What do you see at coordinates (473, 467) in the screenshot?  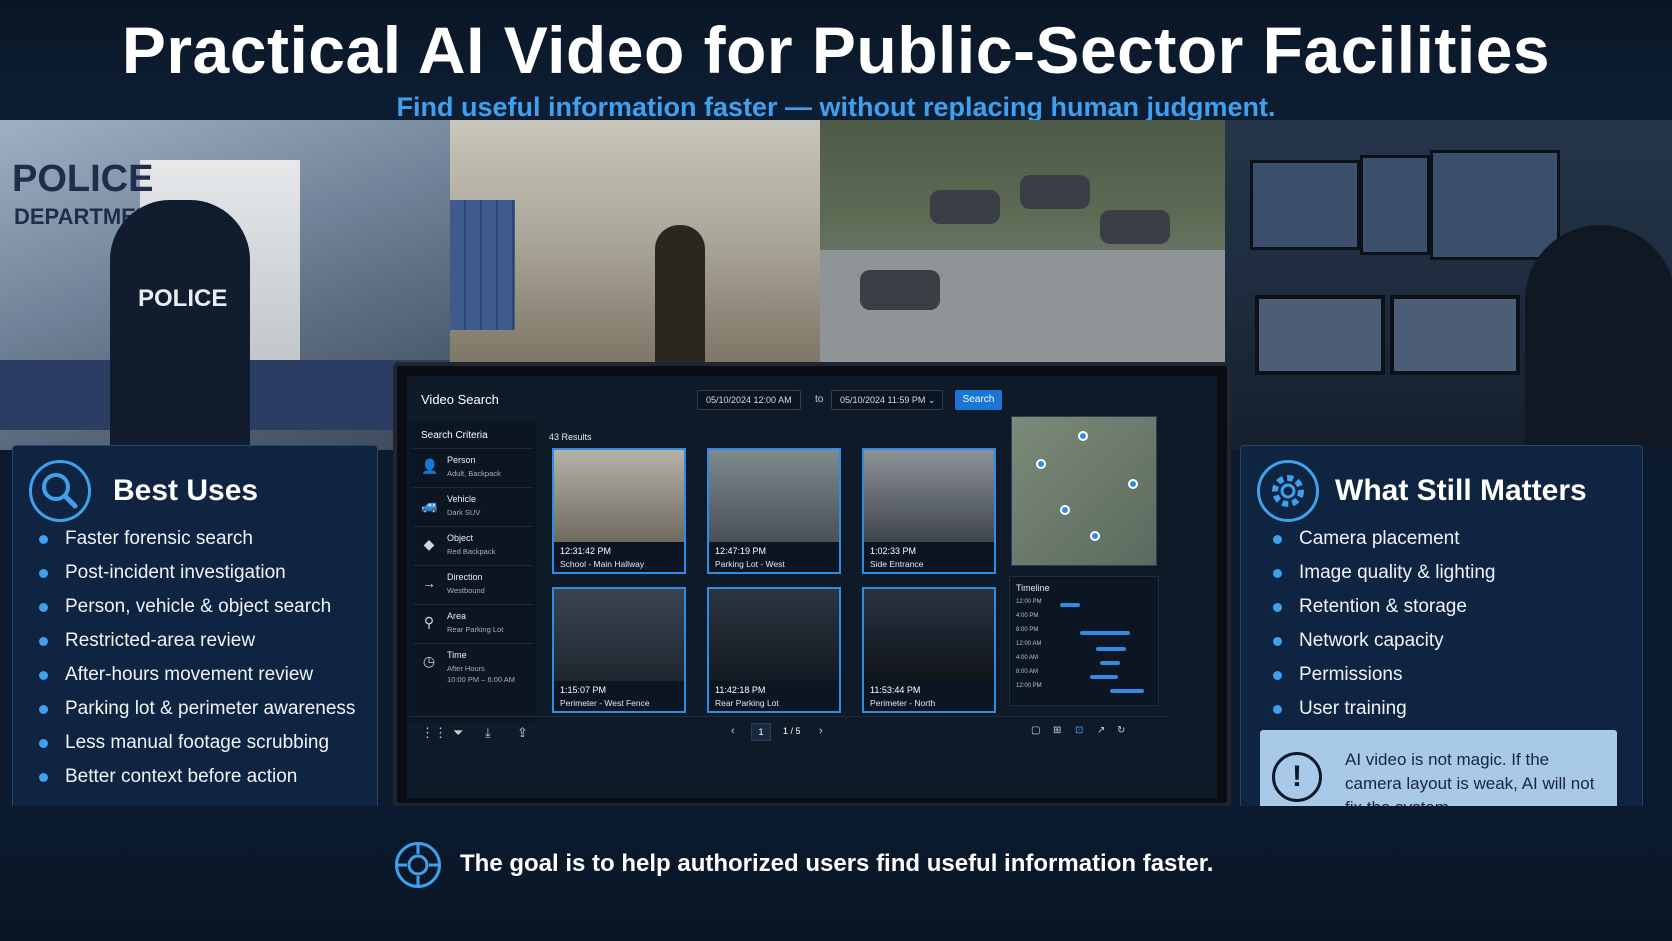 I see `criteria-item-person: 👤 Person Adult, Backpack` at bounding box center [473, 467].